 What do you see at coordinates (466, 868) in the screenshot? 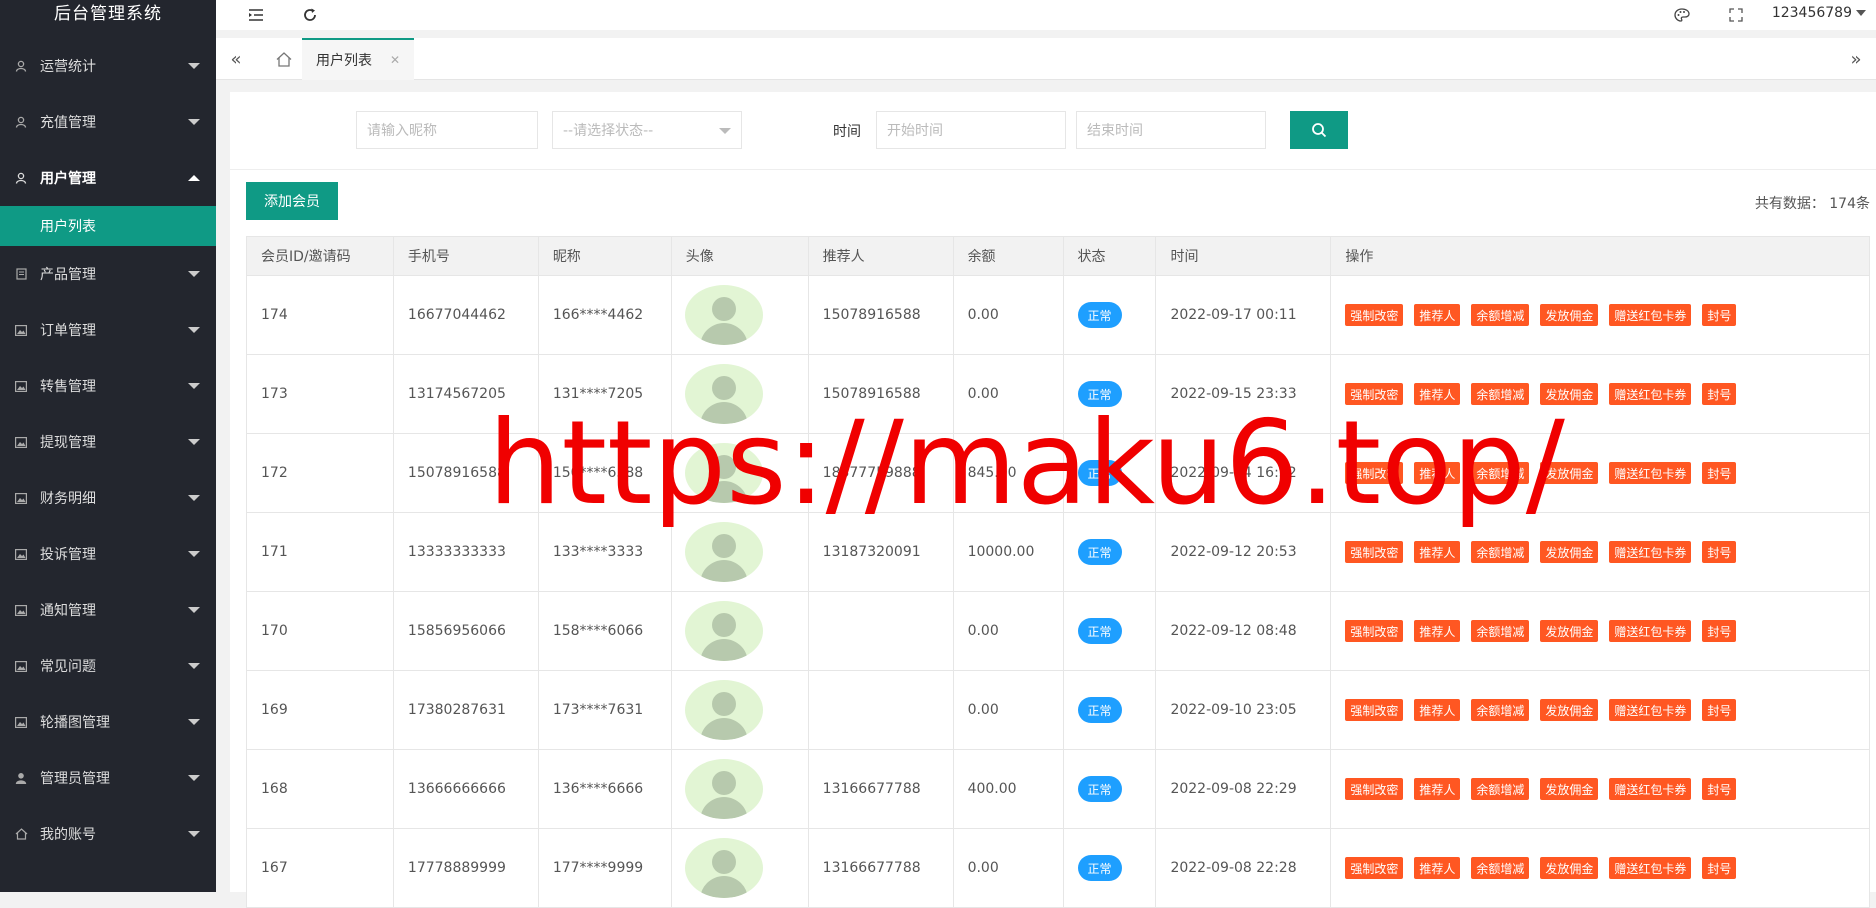
I see `phone-number: 17778889999` at bounding box center [466, 868].